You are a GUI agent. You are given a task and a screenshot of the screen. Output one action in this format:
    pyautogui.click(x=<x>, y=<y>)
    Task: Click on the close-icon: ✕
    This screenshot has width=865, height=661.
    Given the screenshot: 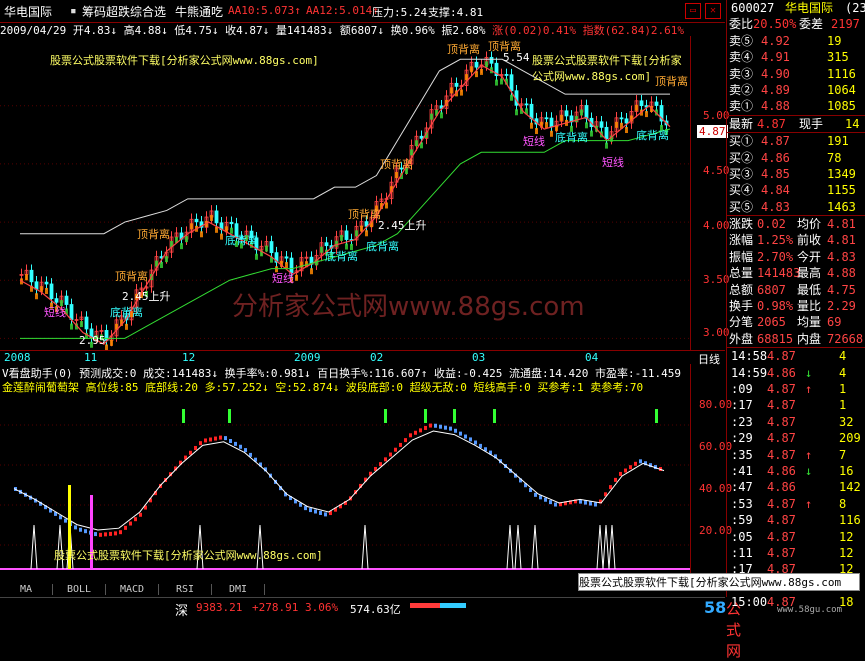 What is the action you would take?
    pyautogui.click(x=713, y=11)
    